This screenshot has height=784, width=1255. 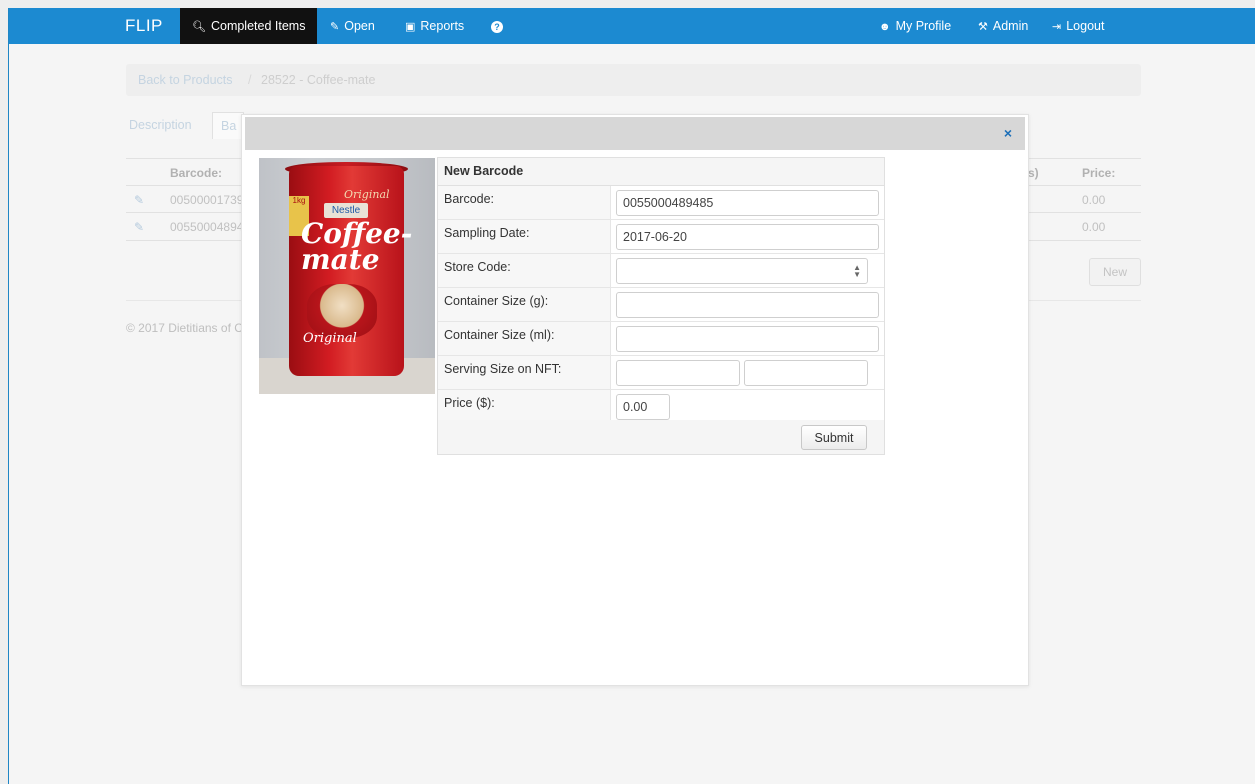 What do you see at coordinates (747, 237) in the screenshot?
I see `sampling-date-input` at bounding box center [747, 237].